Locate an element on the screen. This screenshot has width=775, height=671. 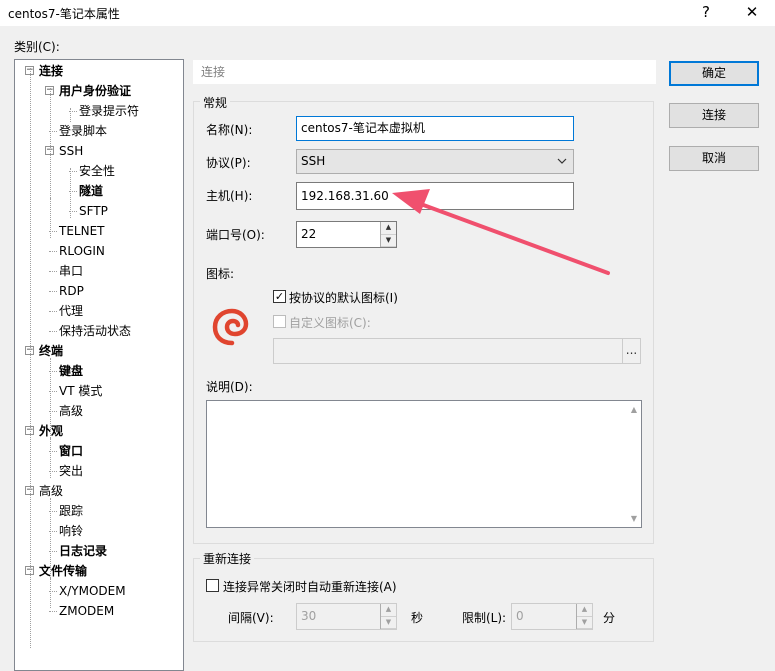
custom-icon-checkbox is located at coordinates (279, 321).